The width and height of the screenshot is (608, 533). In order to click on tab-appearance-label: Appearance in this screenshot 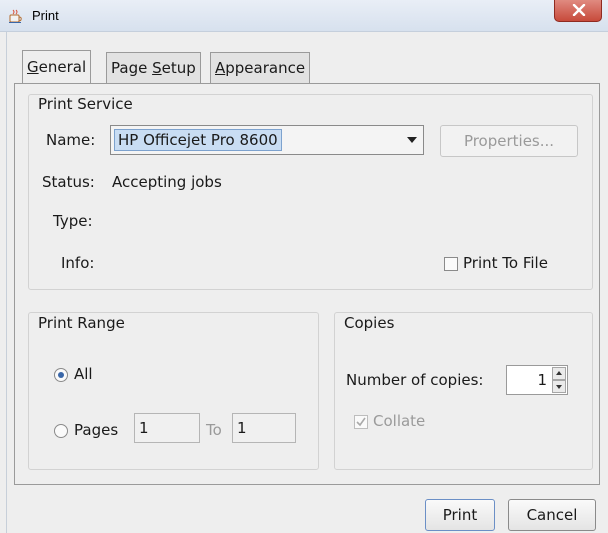, I will do `click(260, 68)`.